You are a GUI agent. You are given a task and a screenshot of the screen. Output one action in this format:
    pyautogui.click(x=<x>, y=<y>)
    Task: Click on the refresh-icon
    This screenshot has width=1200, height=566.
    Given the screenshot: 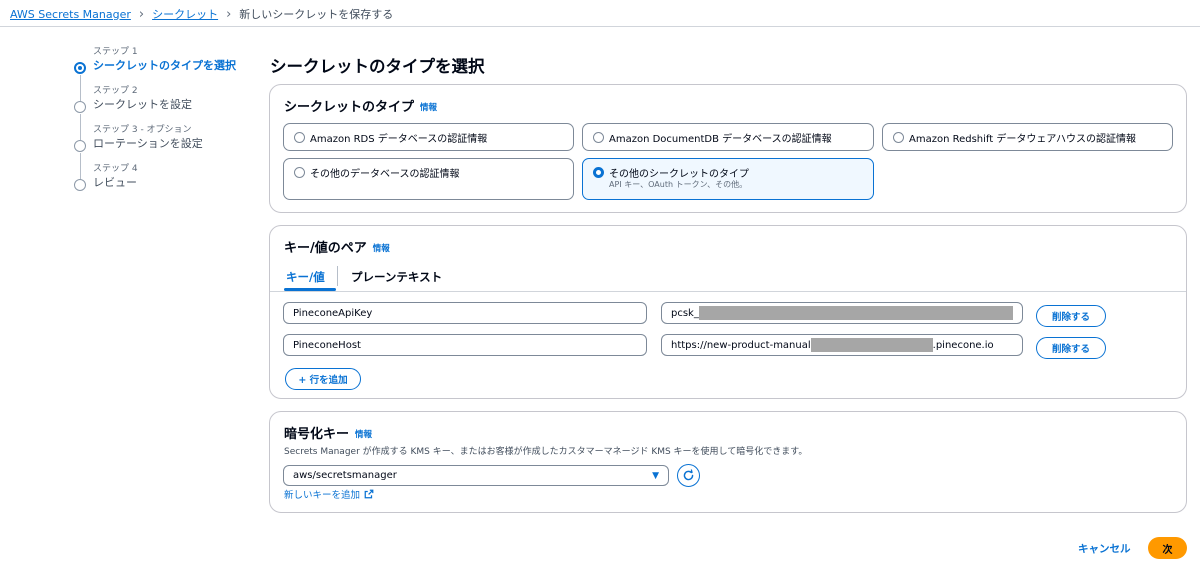 What is the action you would take?
    pyautogui.click(x=688, y=475)
    